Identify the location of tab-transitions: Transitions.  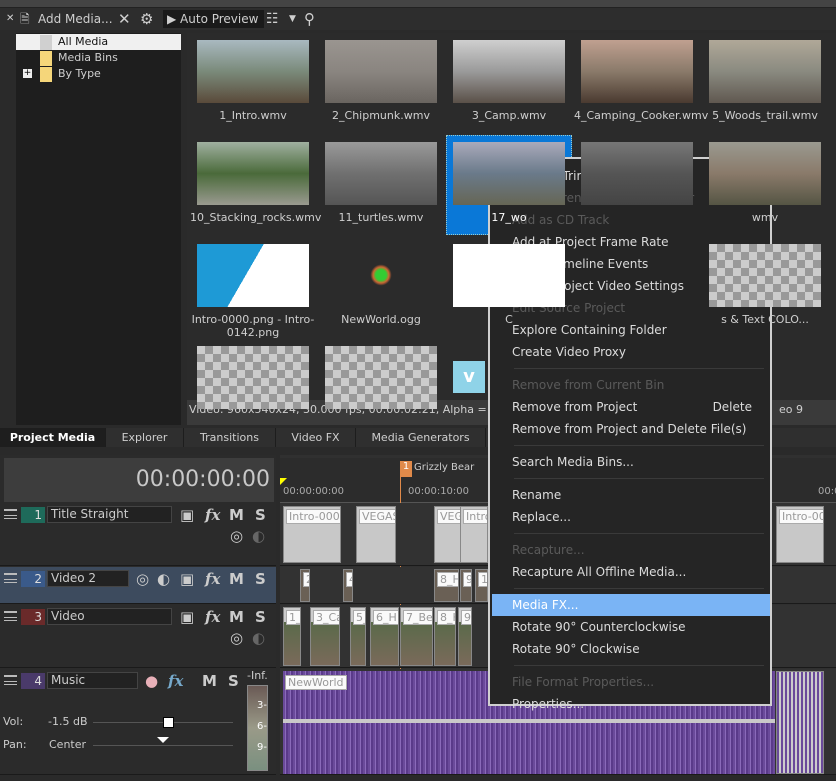
(230, 437).